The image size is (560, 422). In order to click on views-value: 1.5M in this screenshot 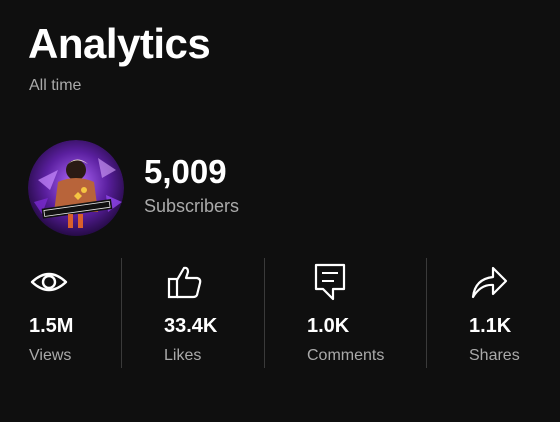, I will do `click(51, 326)`.